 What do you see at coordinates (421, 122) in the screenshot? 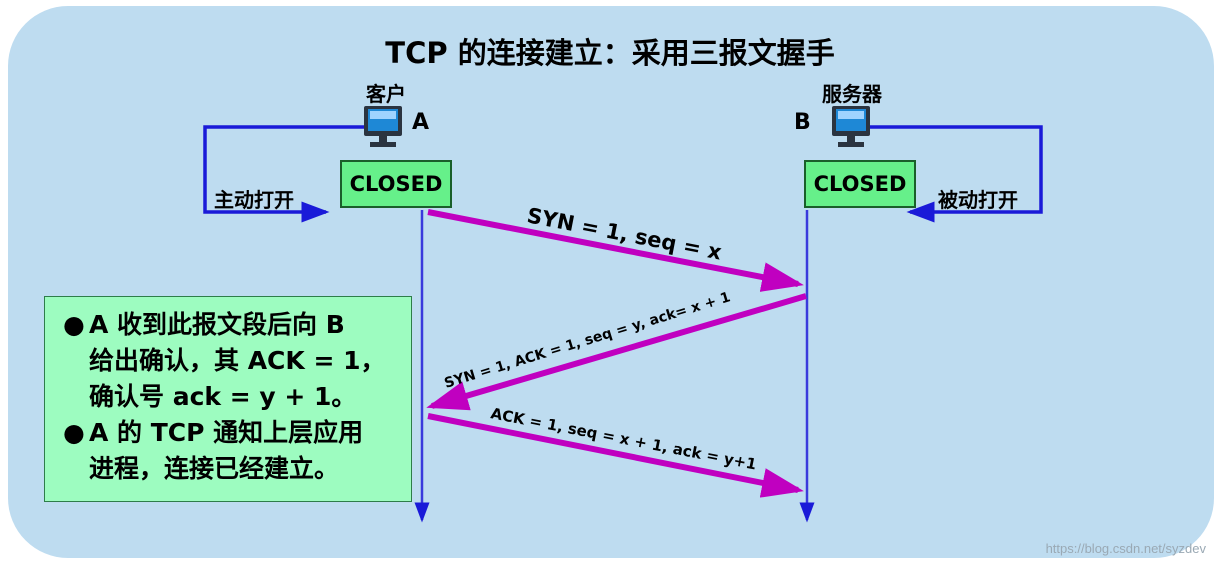
I see `client-id: A` at bounding box center [421, 122].